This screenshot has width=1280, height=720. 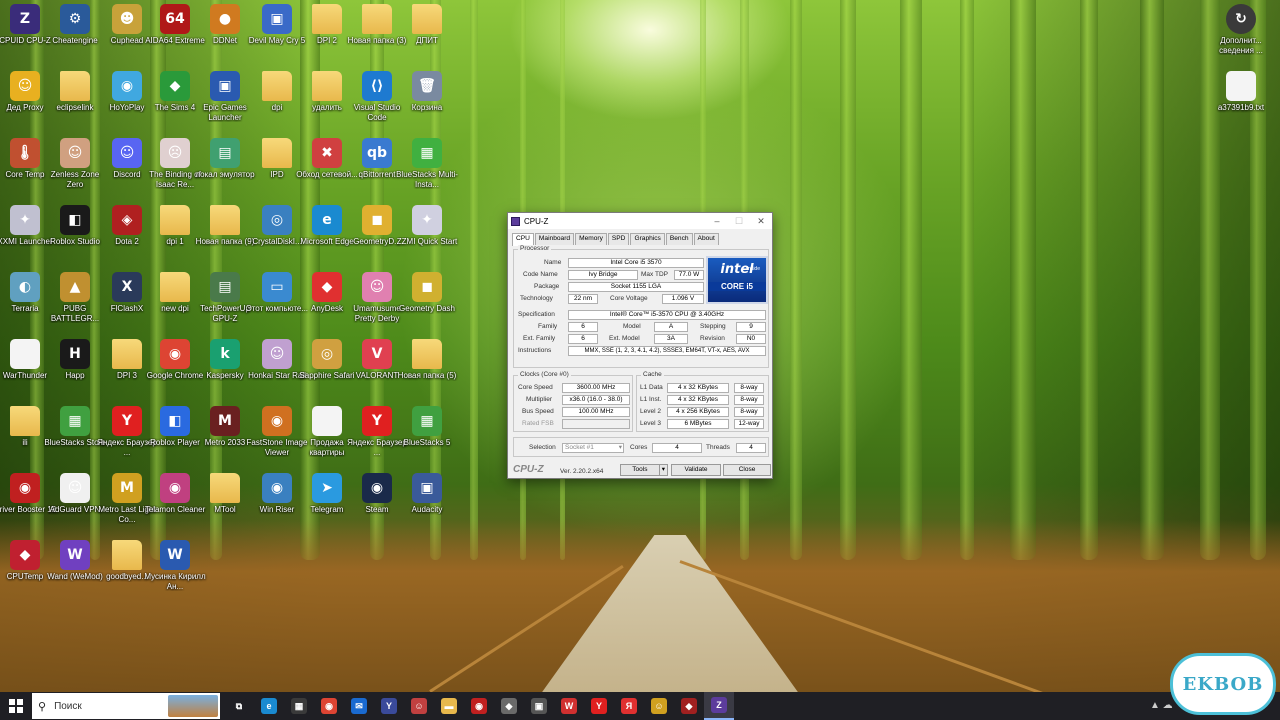 I want to click on taskbar-app-driver-booster: ◉, so click(x=479, y=706).